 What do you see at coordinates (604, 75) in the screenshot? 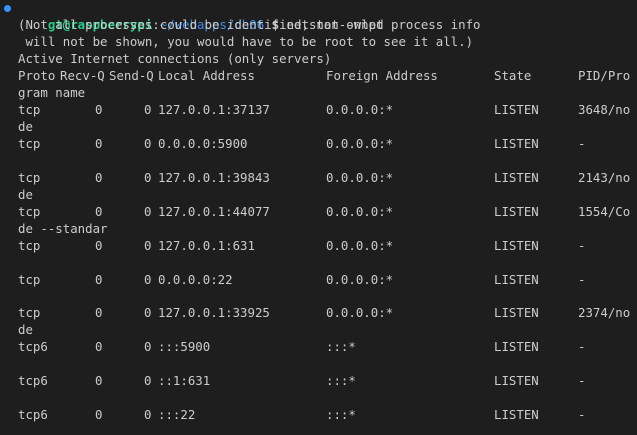
I see `header-pid-program: PID/Pro` at bounding box center [604, 75].